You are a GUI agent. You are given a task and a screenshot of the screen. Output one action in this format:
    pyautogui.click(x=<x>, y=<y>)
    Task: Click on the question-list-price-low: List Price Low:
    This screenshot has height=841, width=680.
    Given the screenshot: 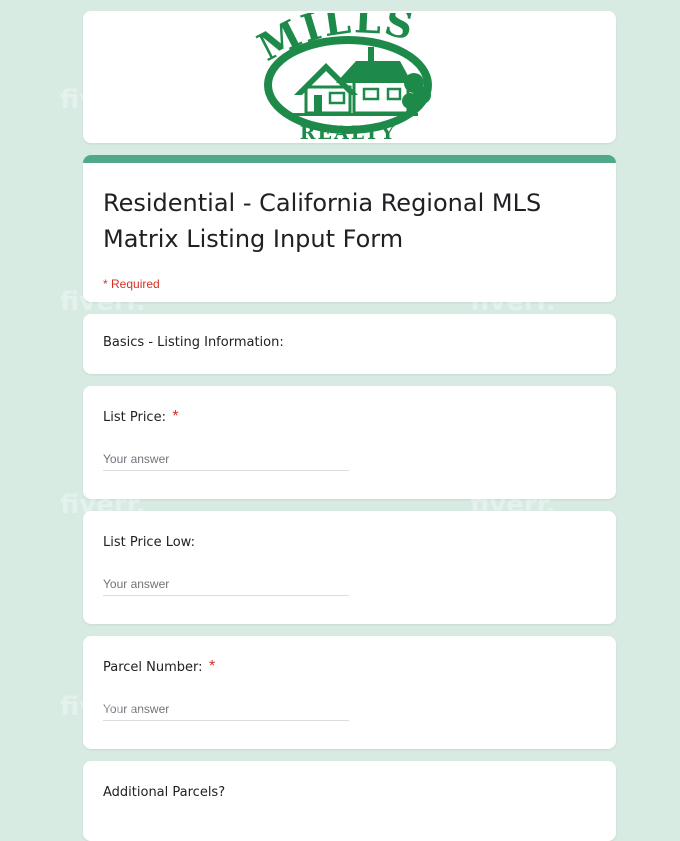 What is the action you would take?
    pyautogui.click(x=349, y=567)
    